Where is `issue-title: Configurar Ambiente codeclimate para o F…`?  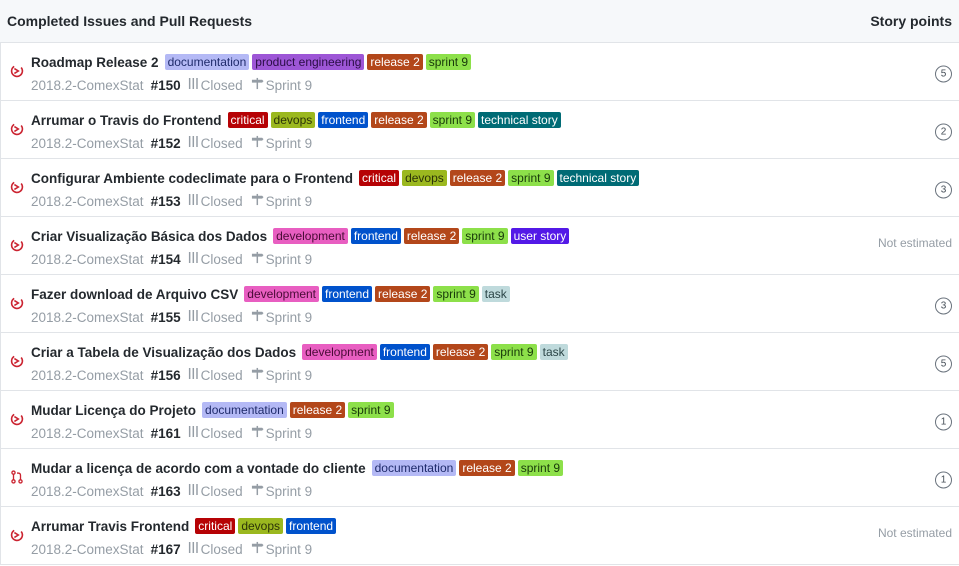
issue-title: Configurar Ambiente codeclimate para o F… is located at coordinates (192, 178).